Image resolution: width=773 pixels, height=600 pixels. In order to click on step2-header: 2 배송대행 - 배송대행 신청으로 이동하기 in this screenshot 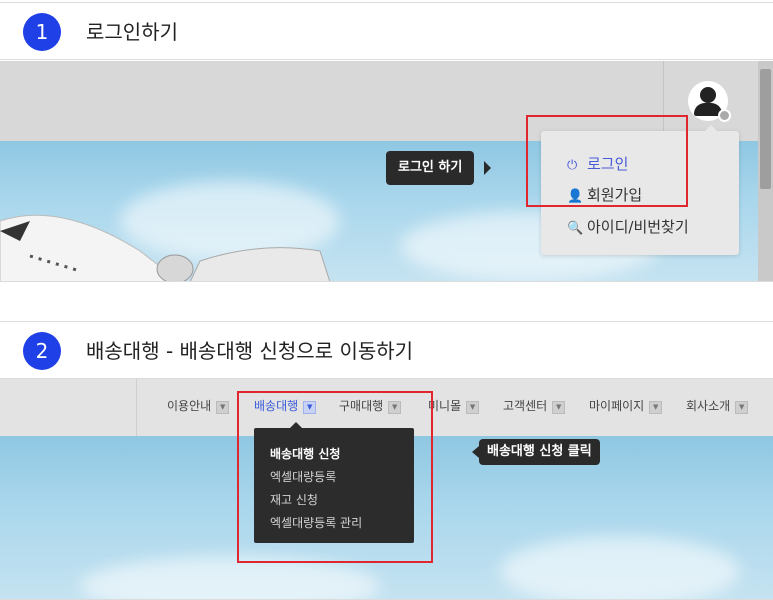, I will do `click(386, 350)`.